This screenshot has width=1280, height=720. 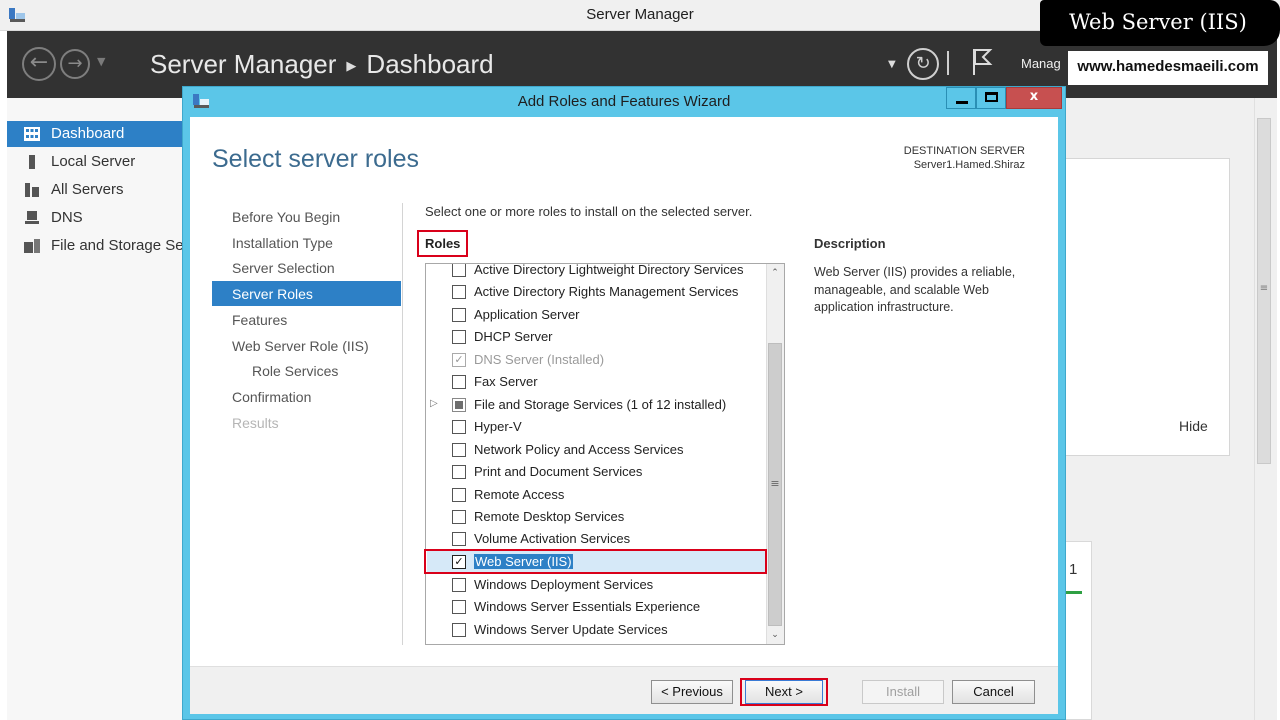 What do you see at coordinates (775, 635) in the screenshot?
I see `scroll-down-icon: ⌄` at bounding box center [775, 635].